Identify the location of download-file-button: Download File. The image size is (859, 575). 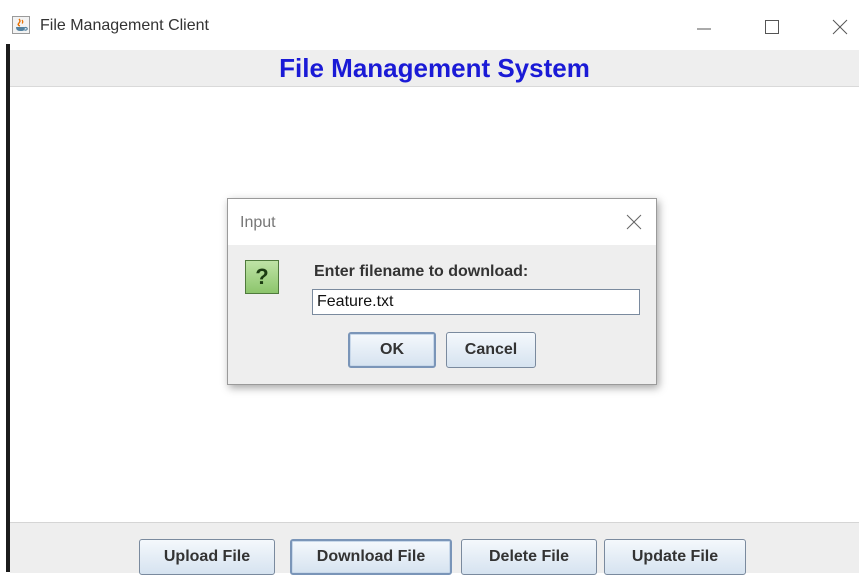
(371, 557).